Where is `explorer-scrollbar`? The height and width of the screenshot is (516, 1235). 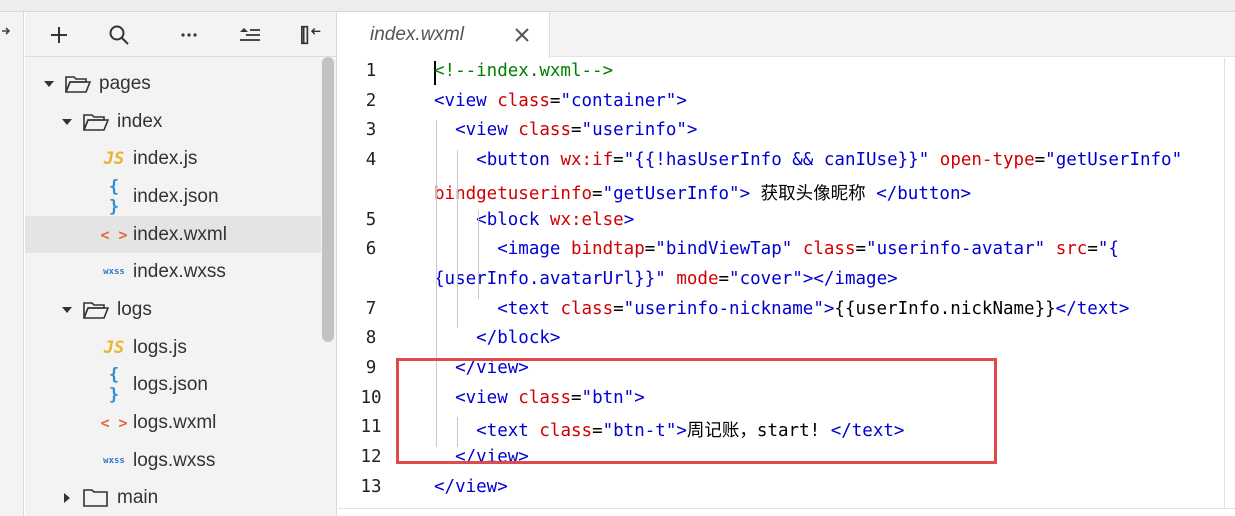 explorer-scrollbar is located at coordinates (328, 199).